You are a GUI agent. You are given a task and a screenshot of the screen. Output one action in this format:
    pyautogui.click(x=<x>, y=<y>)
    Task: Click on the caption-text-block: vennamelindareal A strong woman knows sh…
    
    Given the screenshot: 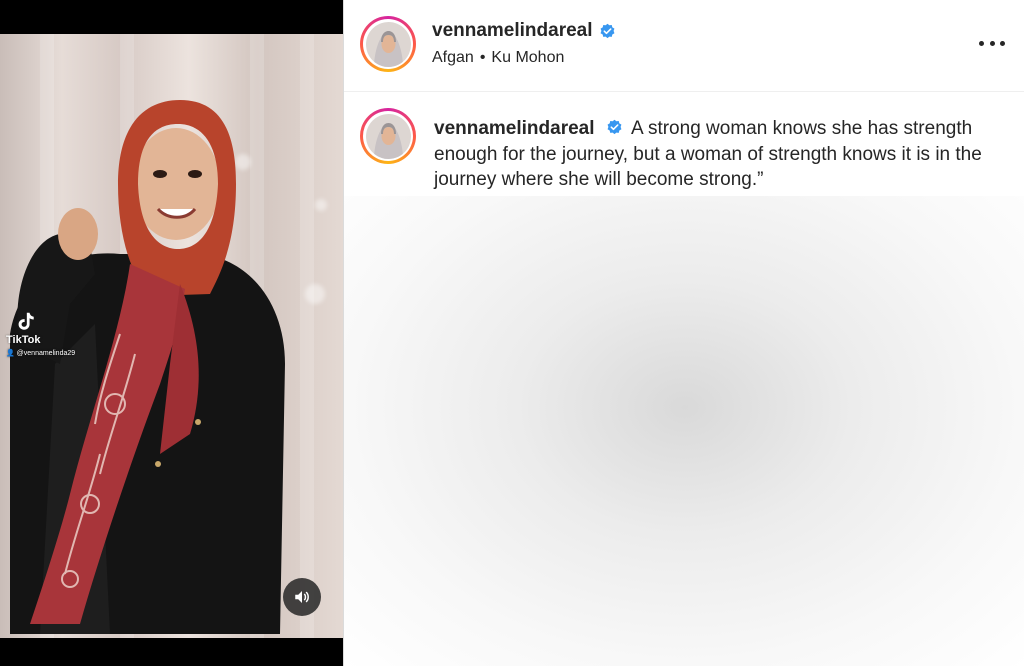 What is the action you would take?
    pyautogui.click(x=714, y=154)
    